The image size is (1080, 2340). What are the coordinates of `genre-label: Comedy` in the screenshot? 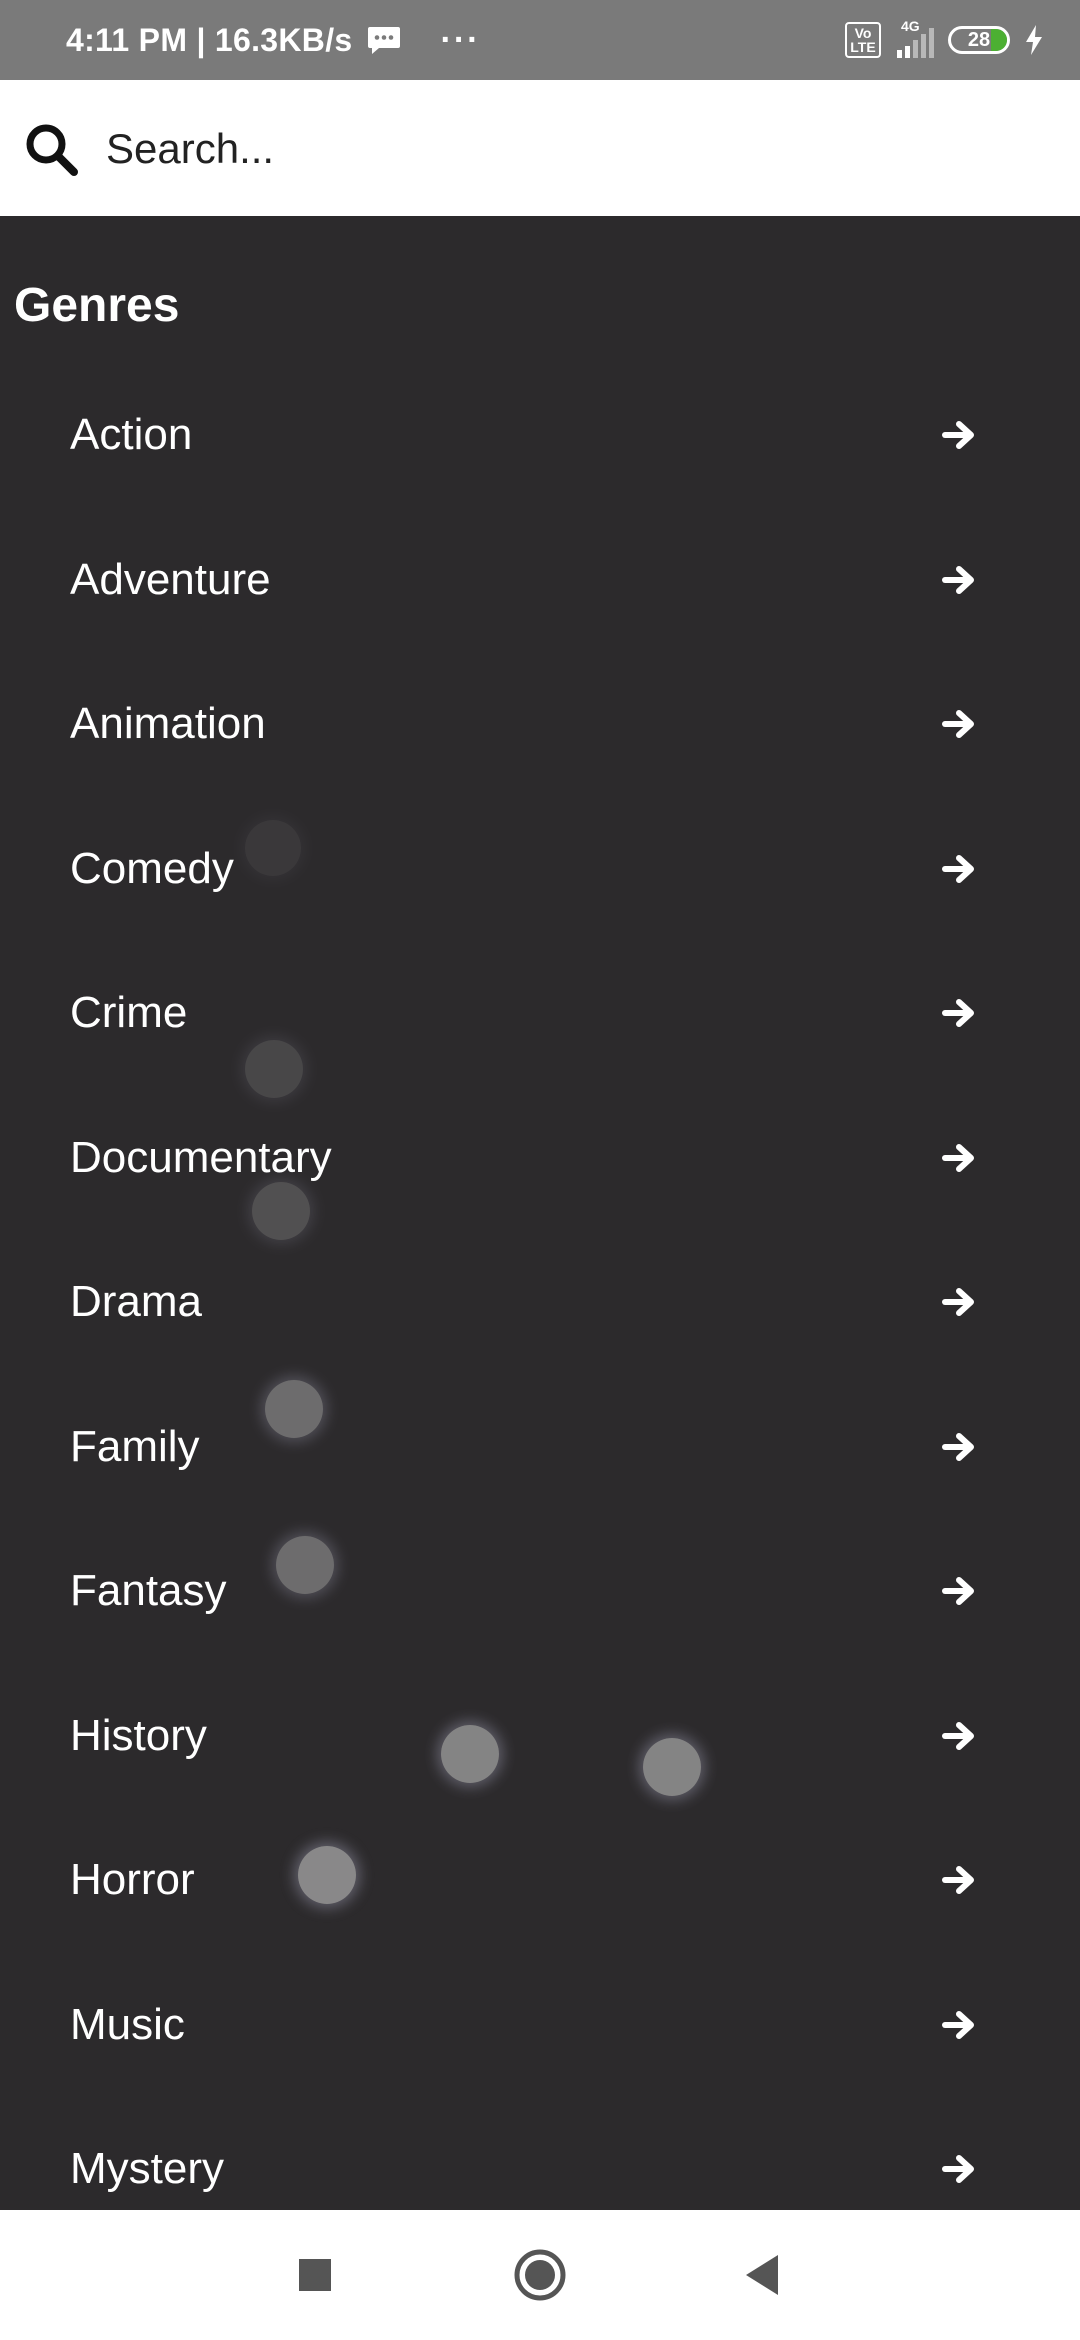 It's located at (152, 868).